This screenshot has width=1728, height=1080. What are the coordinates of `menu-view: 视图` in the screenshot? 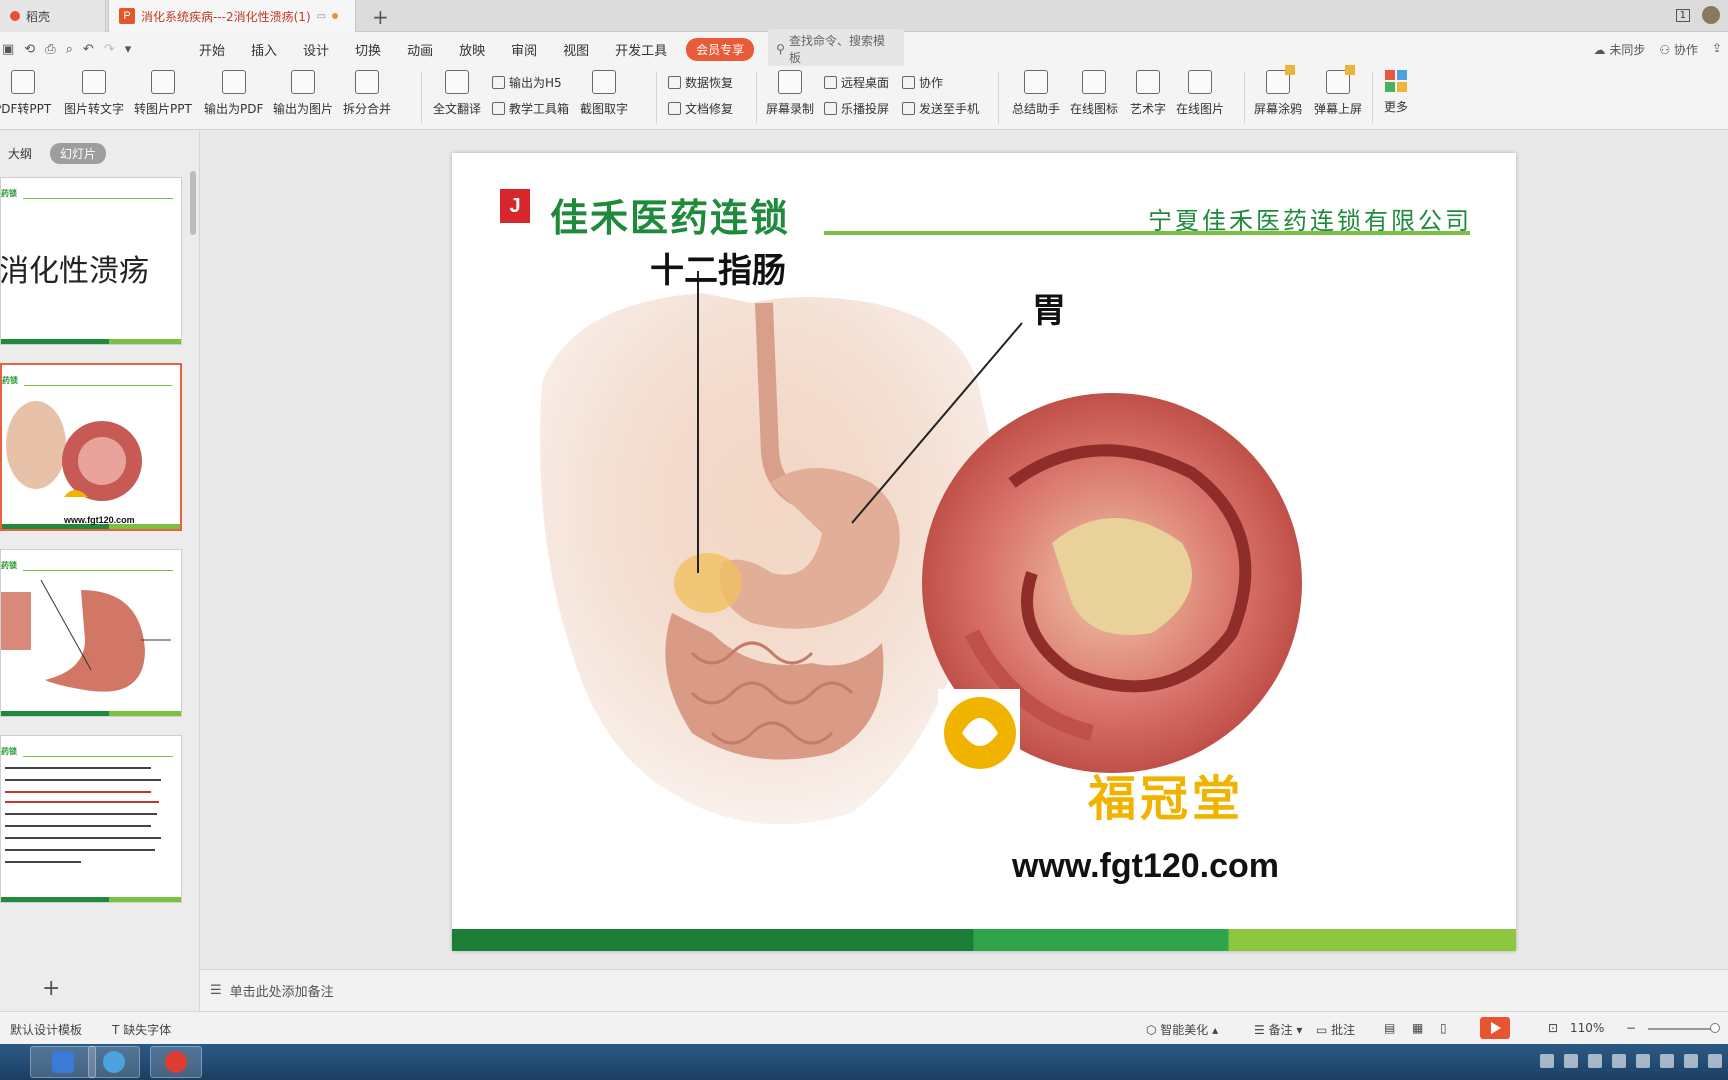 It's located at (576, 49).